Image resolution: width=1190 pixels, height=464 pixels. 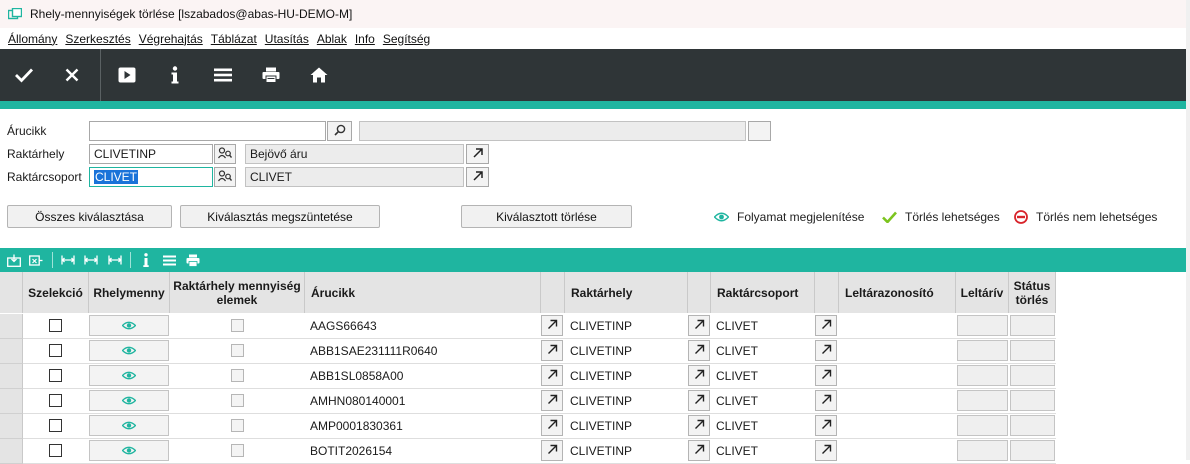 I want to click on raktarhely-input: CLIVETINP, so click(x=151, y=154).